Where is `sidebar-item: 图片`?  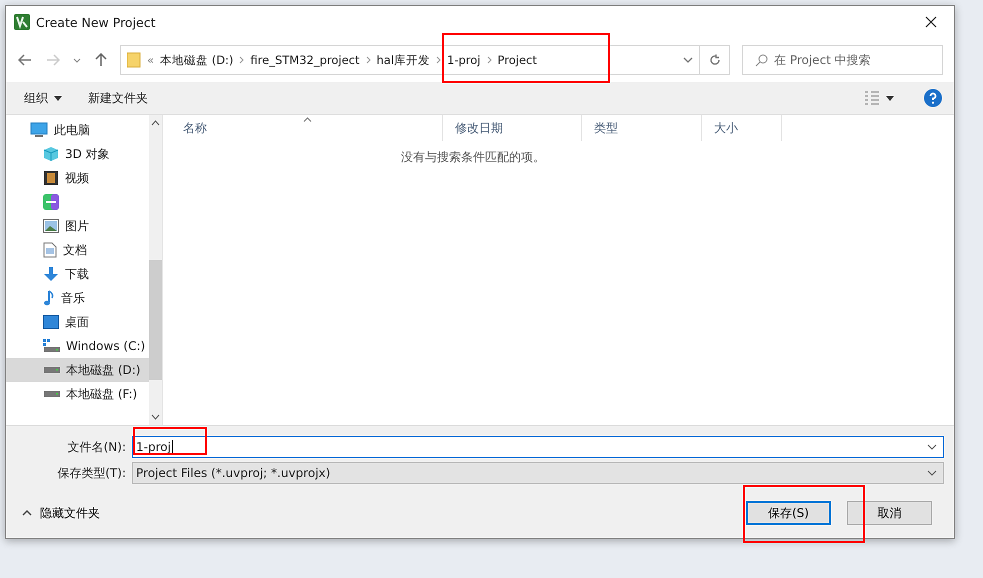
sidebar-item: 图片 is located at coordinates (77, 226).